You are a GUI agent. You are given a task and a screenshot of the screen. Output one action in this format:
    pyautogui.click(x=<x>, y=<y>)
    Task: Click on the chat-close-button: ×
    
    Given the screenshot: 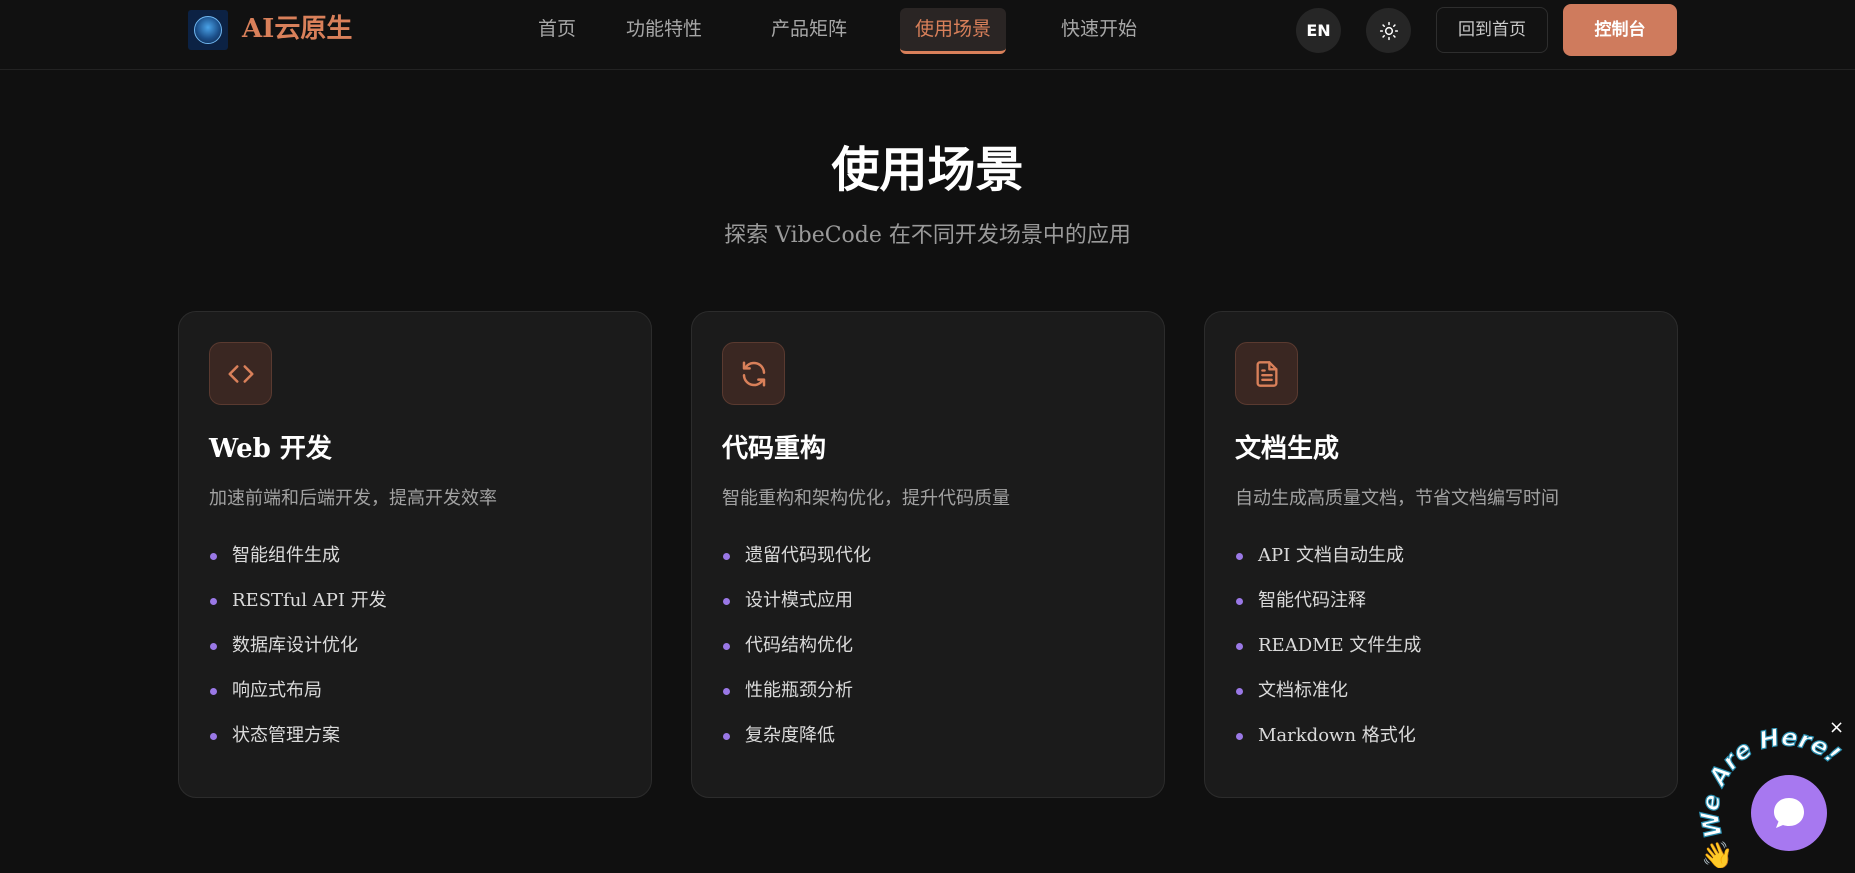 What is the action you would take?
    pyautogui.click(x=1838, y=728)
    